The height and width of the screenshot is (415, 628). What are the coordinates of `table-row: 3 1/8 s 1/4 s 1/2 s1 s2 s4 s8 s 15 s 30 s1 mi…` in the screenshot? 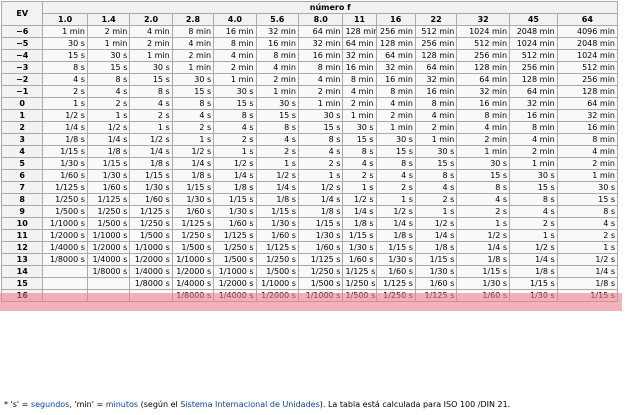 It's located at (309, 139).